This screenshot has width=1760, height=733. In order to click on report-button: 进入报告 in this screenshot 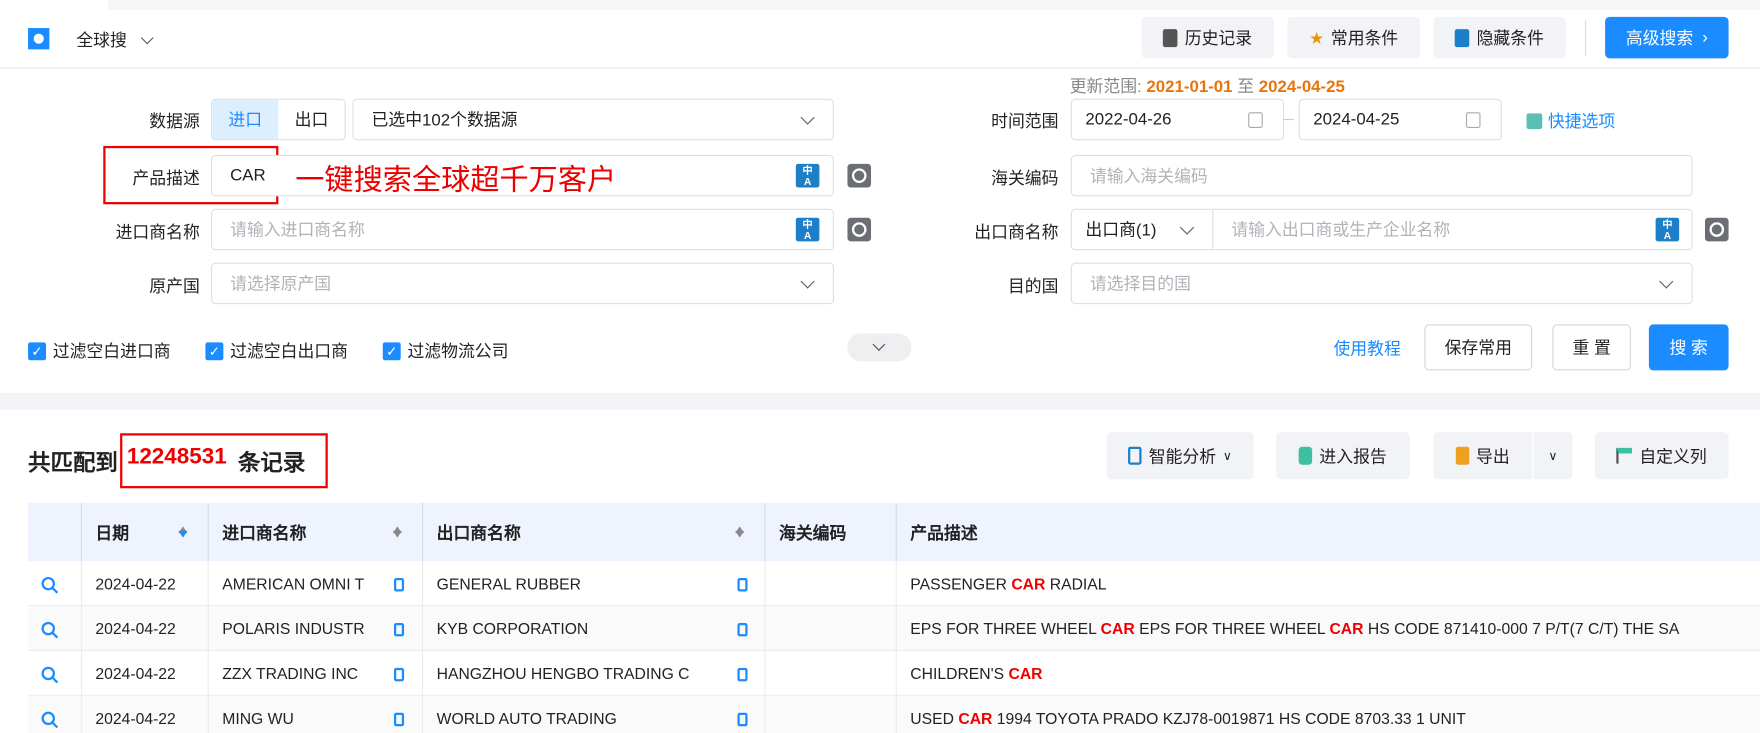, I will do `click(1343, 456)`.